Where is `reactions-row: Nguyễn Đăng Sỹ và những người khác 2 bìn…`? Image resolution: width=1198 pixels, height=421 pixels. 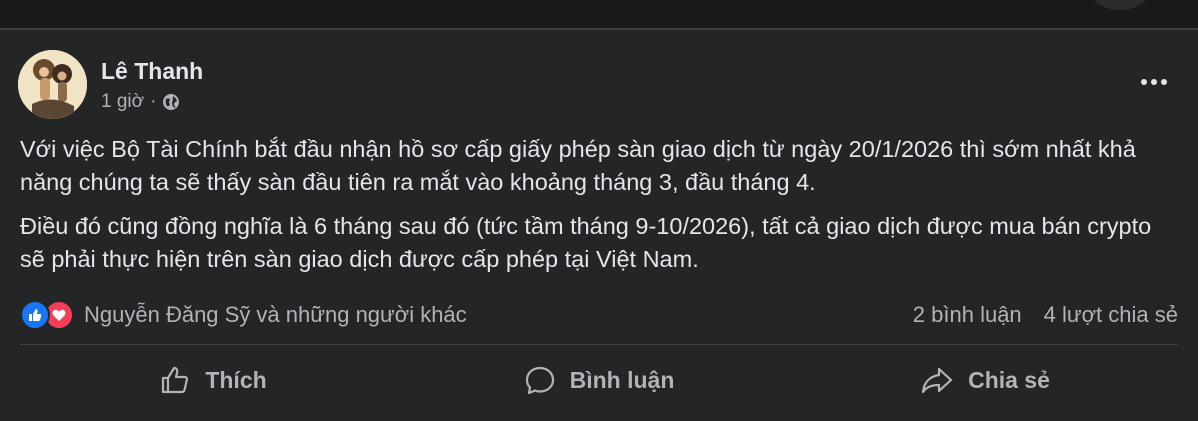
reactions-row: Nguyễn Đăng Sỹ và những người khác 2 bìn… is located at coordinates (599, 315).